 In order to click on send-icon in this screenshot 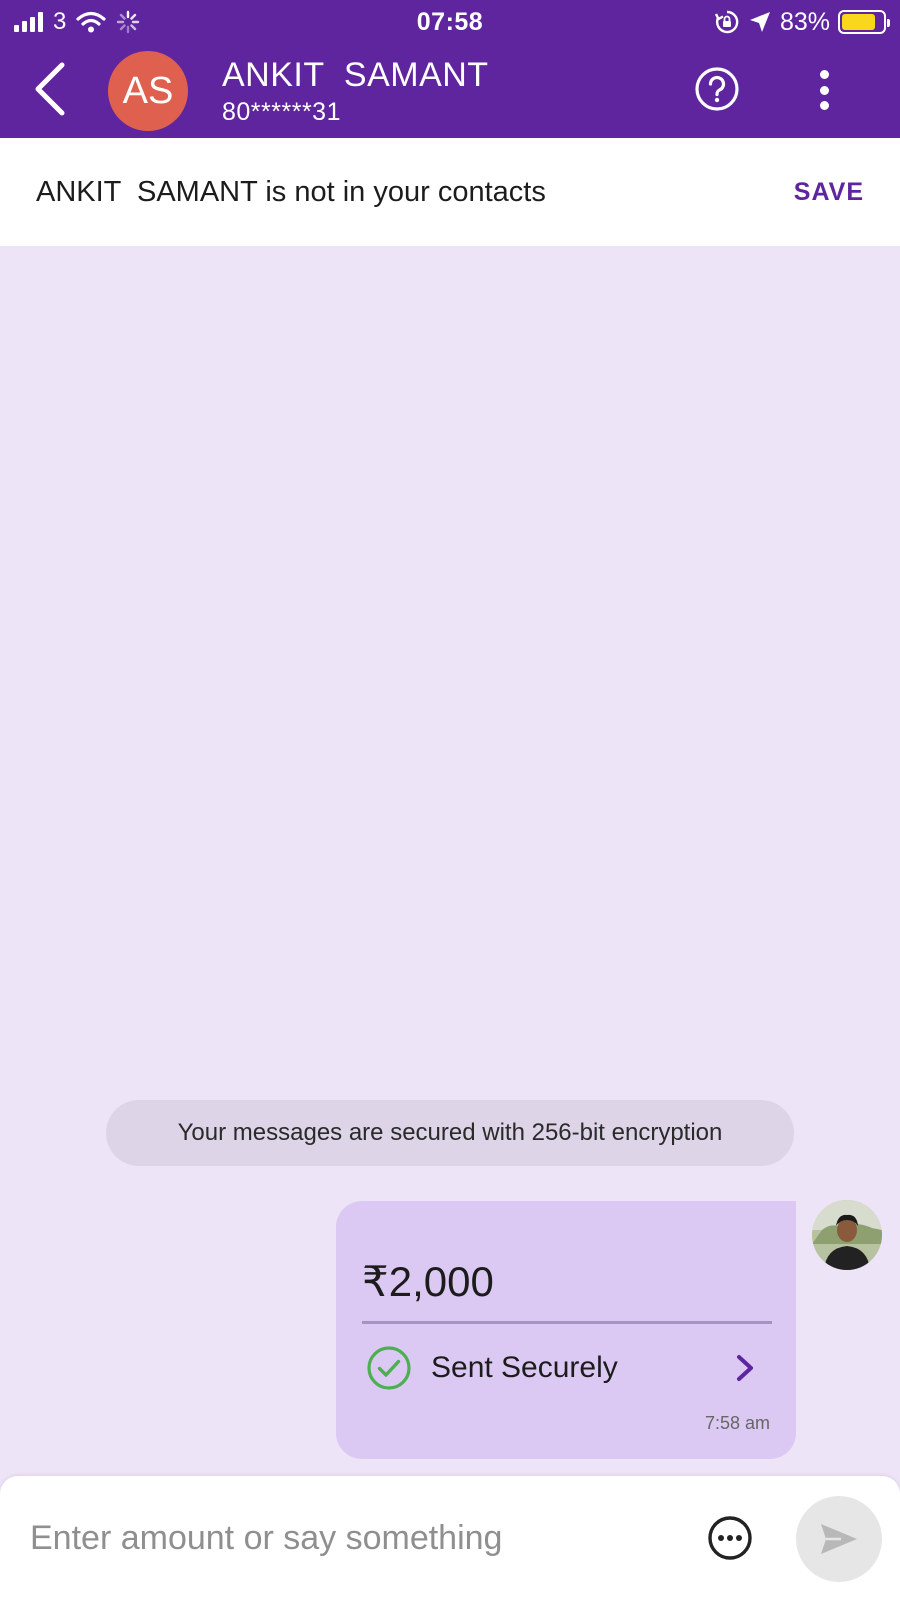, I will do `click(839, 1539)`.